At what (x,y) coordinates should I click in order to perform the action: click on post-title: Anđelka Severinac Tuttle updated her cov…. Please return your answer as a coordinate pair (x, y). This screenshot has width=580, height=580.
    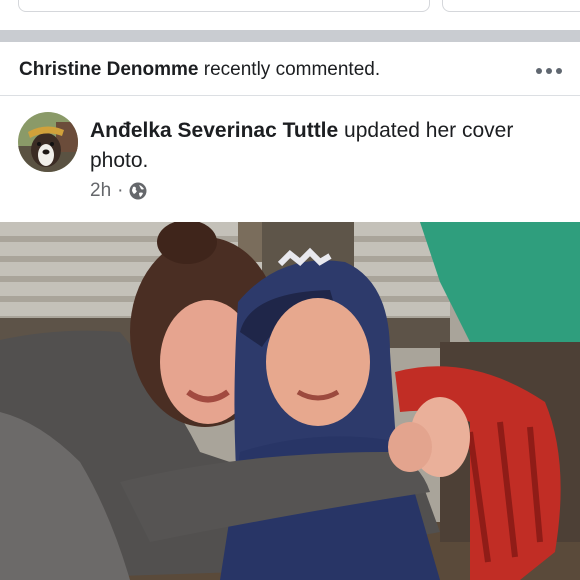
    Looking at the image, I should click on (325, 146).